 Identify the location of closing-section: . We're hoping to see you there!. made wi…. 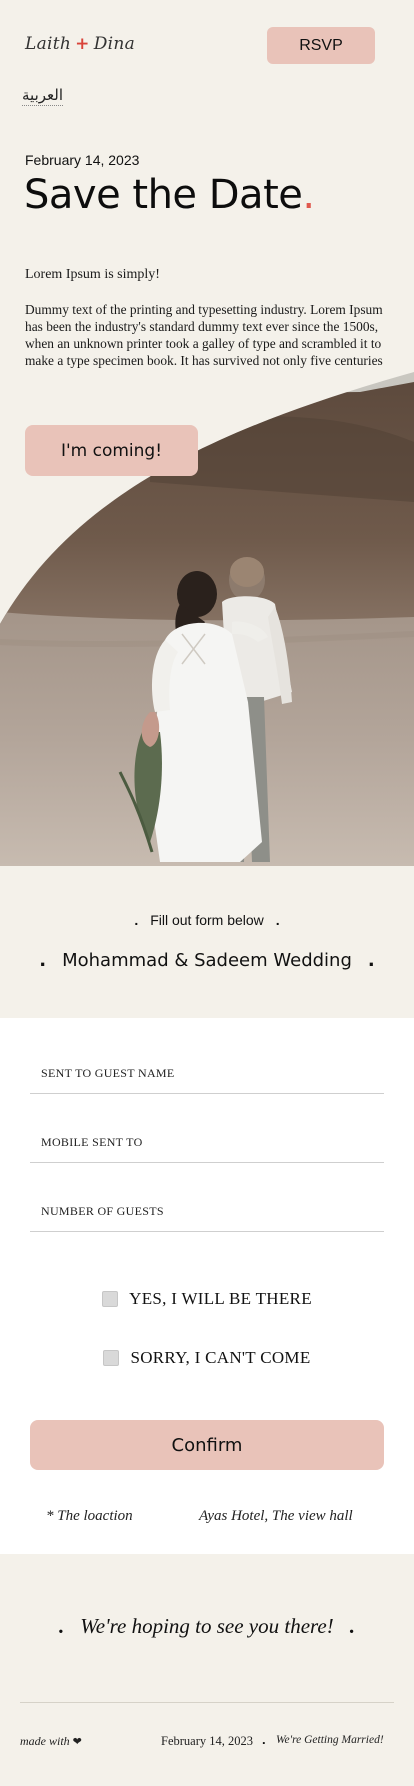
(207, 1670).